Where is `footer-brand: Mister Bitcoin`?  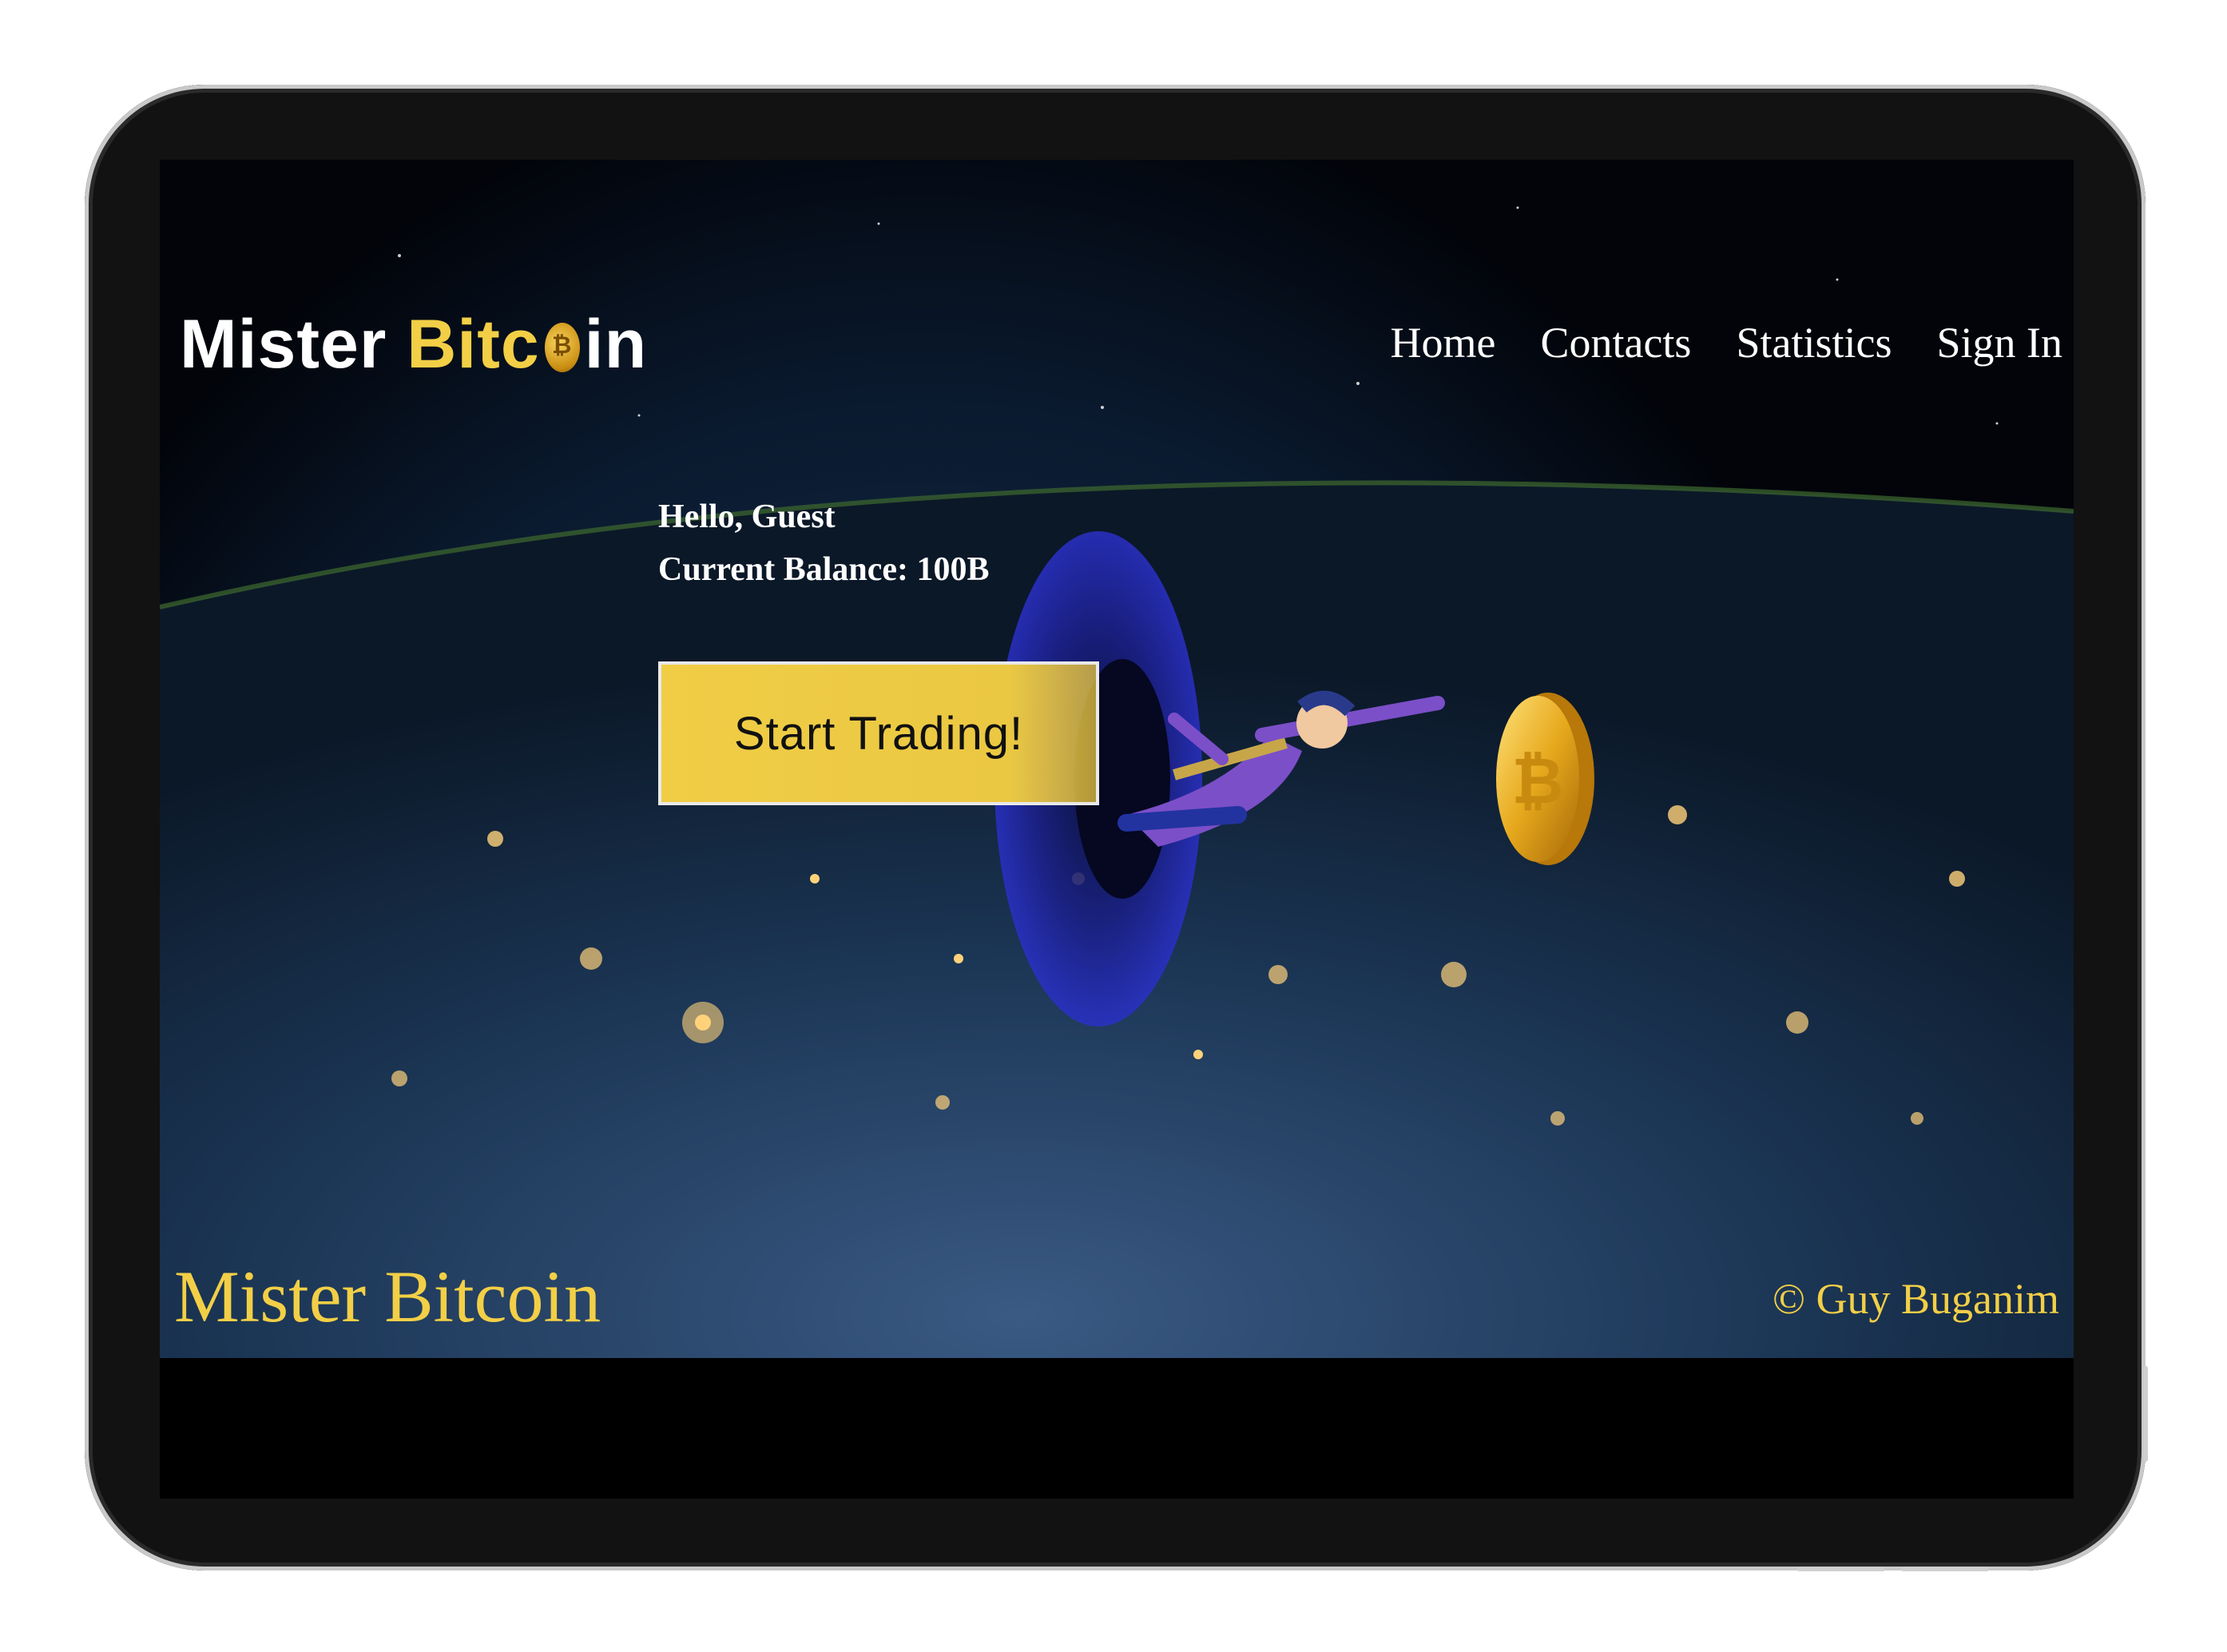 footer-brand: Mister Bitcoin is located at coordinates (387, 1296).